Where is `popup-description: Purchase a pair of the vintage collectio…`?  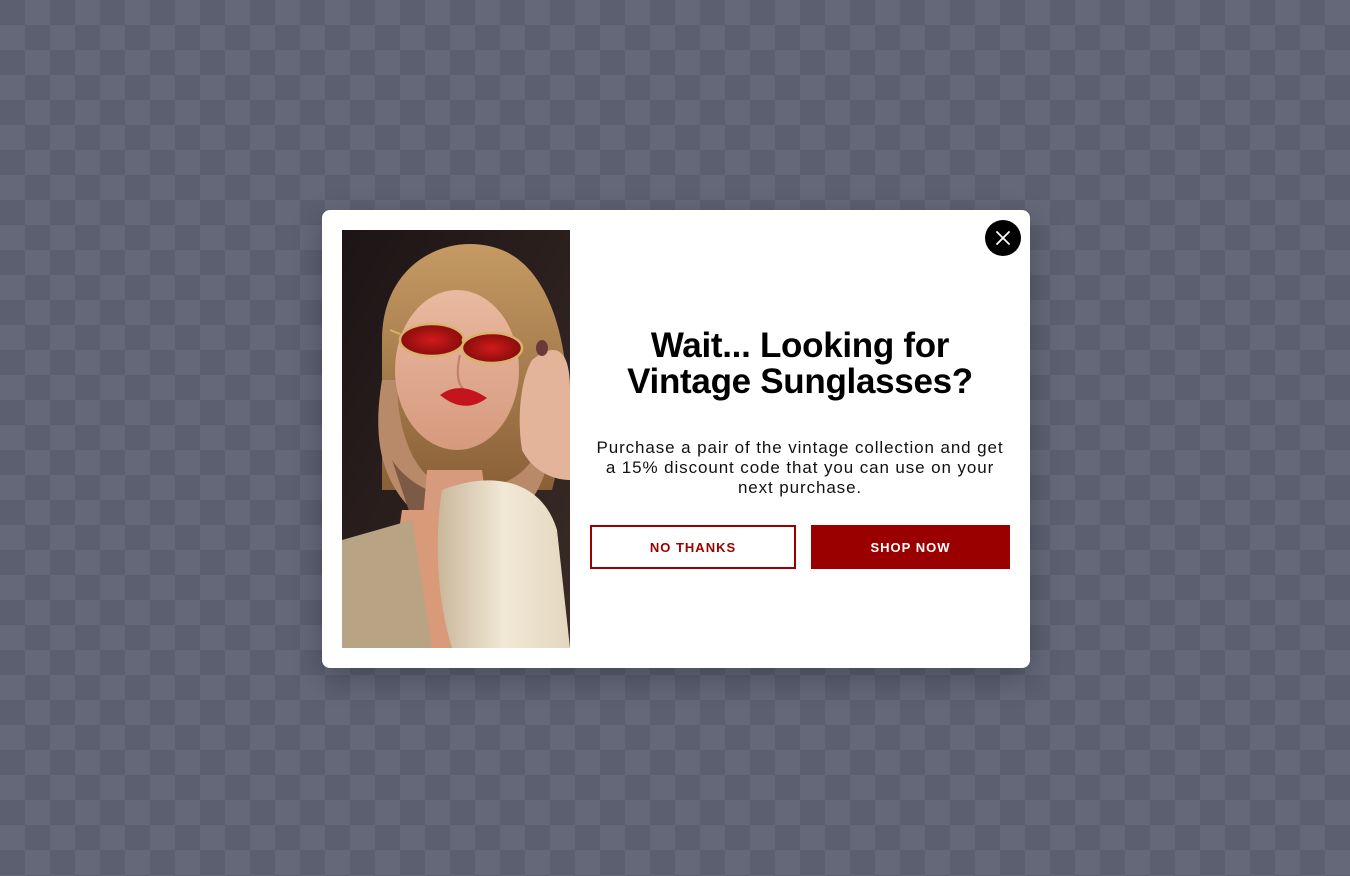 popup-description: Purchase a pair of the vintage collectio… is located at coordinates (800, 467).